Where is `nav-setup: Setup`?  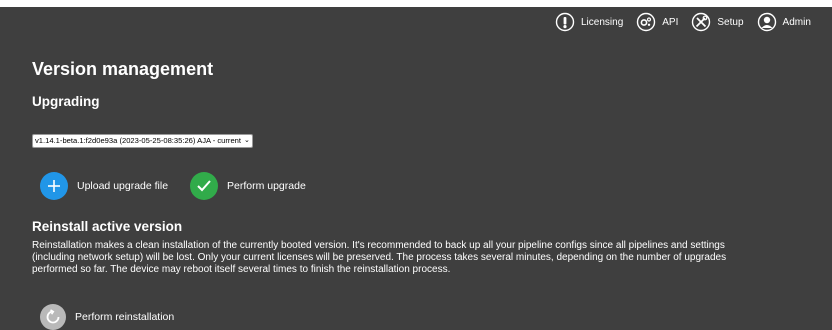
nav-setup: Setup is located at coordinates (717, 22).